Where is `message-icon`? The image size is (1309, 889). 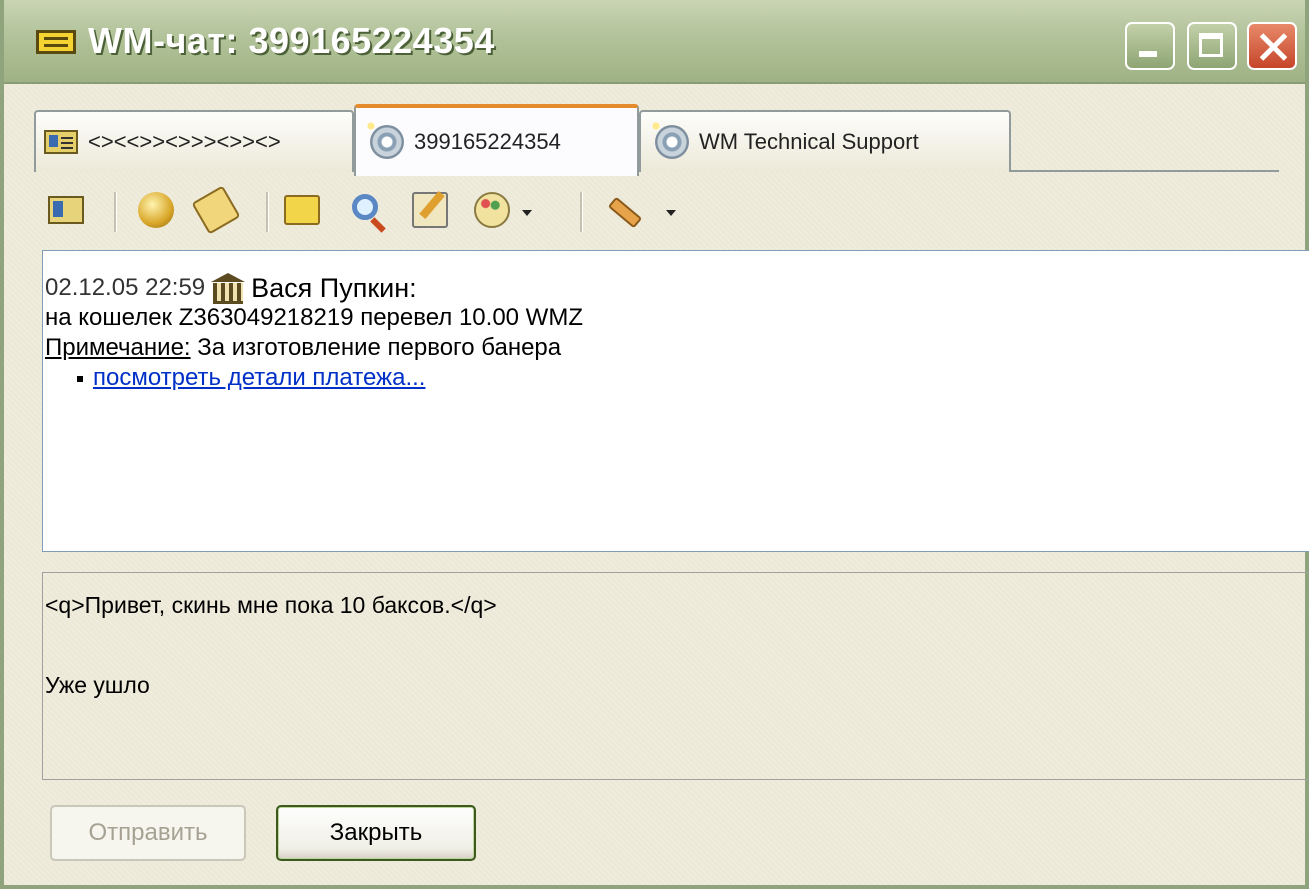 message-icon is located at coordinates (302, 210).